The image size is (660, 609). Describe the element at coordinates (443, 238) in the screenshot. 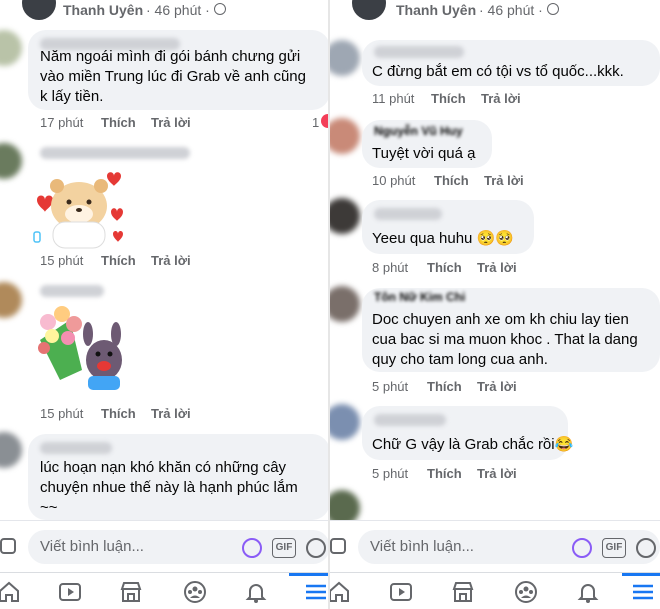

I see `comment-text-line: Yeeu qua huhu 🥺🥺` at that location.